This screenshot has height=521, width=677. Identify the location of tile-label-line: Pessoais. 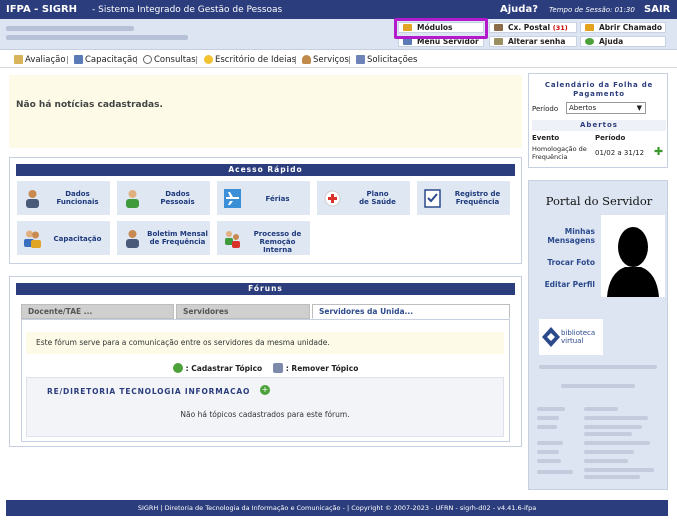
(177, 202).